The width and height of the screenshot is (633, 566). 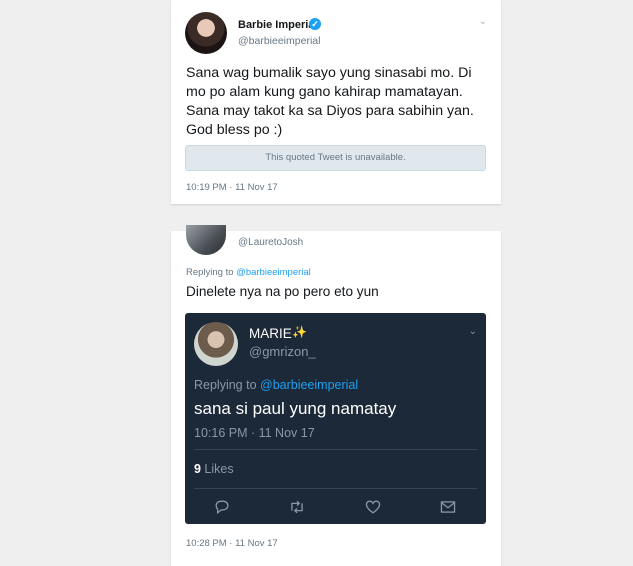 I want to click on likes-count: 9 Likes, so click(x=214, y=469).